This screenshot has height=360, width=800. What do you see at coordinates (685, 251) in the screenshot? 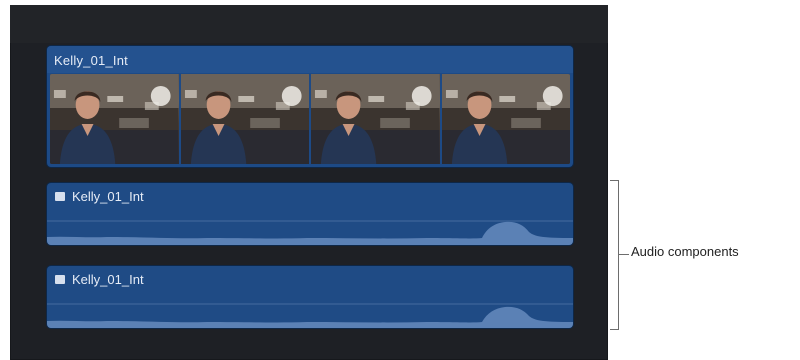
I see `audio-components-label: Audio components` at bounding box center [685, 251].